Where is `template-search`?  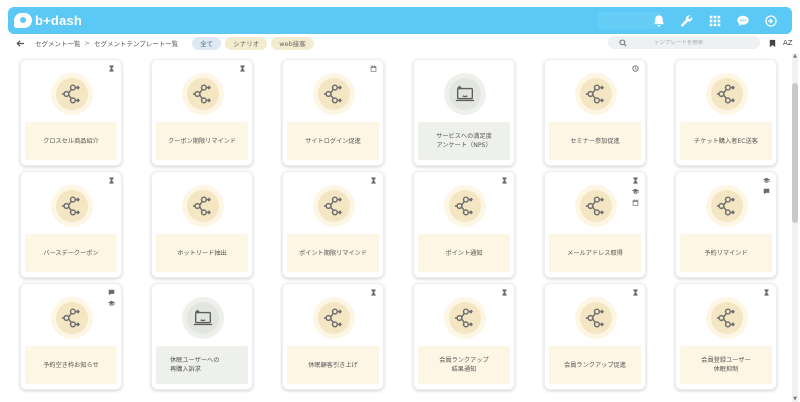
template-search is located at coordinates (684, 42).